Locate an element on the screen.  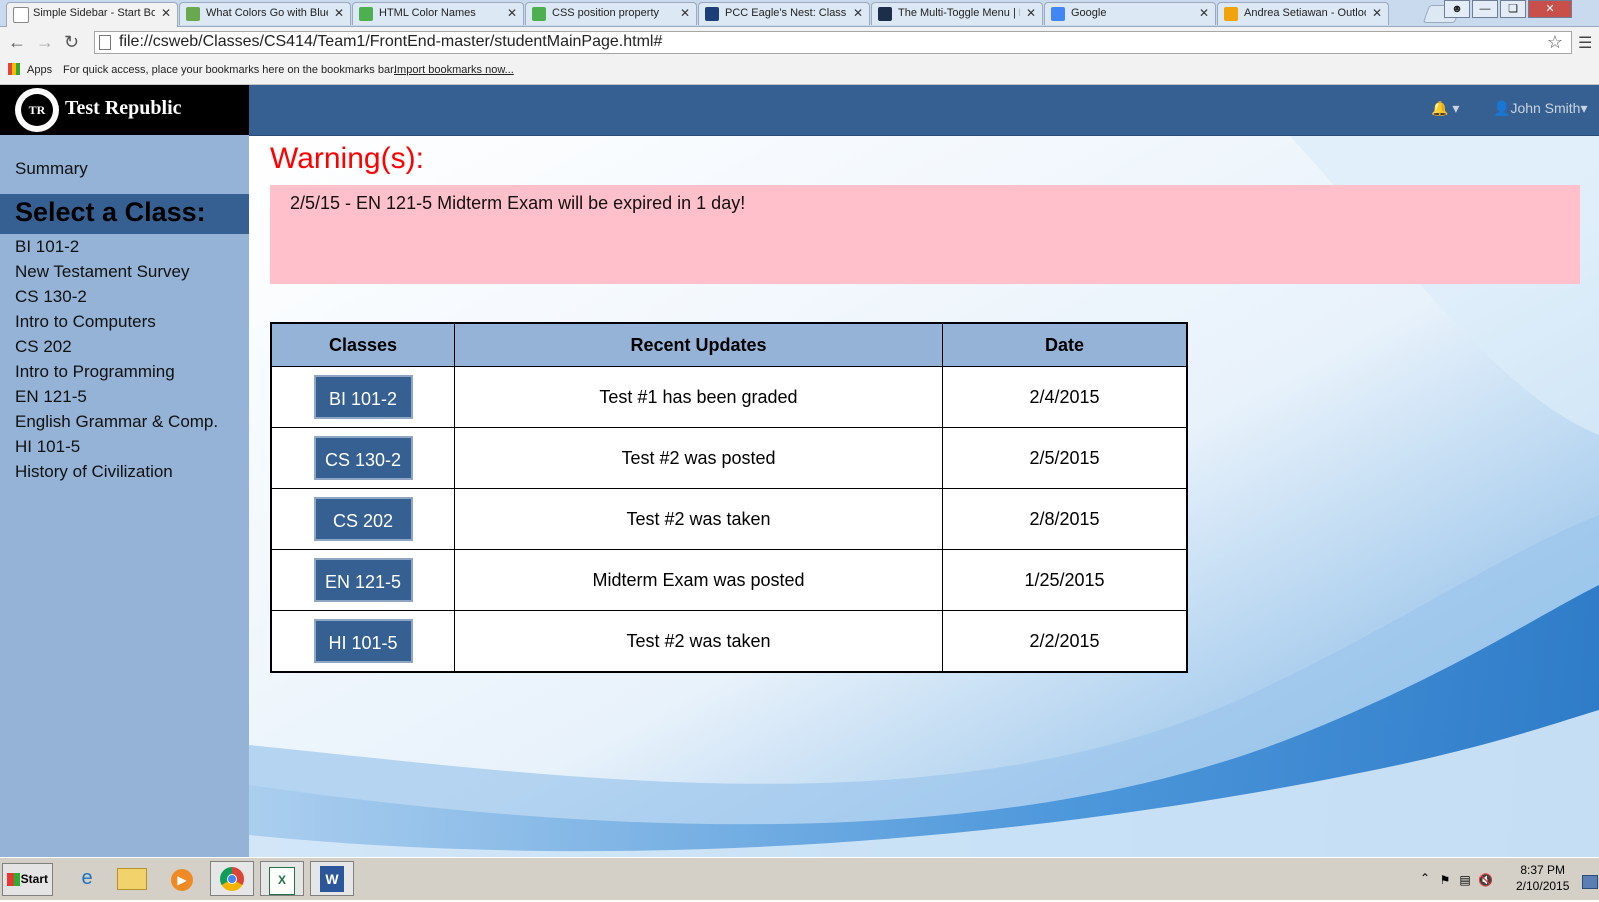
clock: 8:37 PM 2/10/2015 is located at coordinates (1542, 878).